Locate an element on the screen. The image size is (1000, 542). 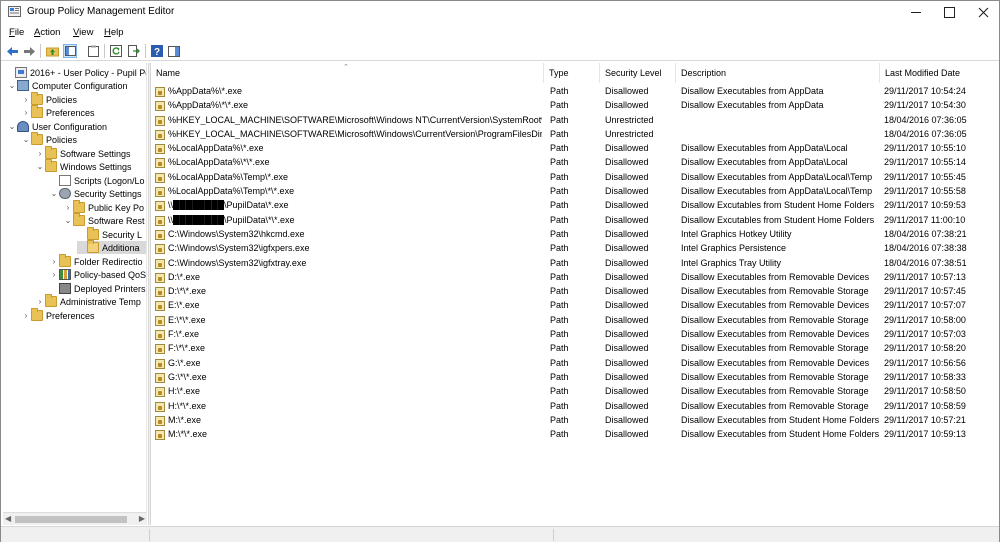
scroll-right-icon: ▶ is located at coordinates (142, 518).